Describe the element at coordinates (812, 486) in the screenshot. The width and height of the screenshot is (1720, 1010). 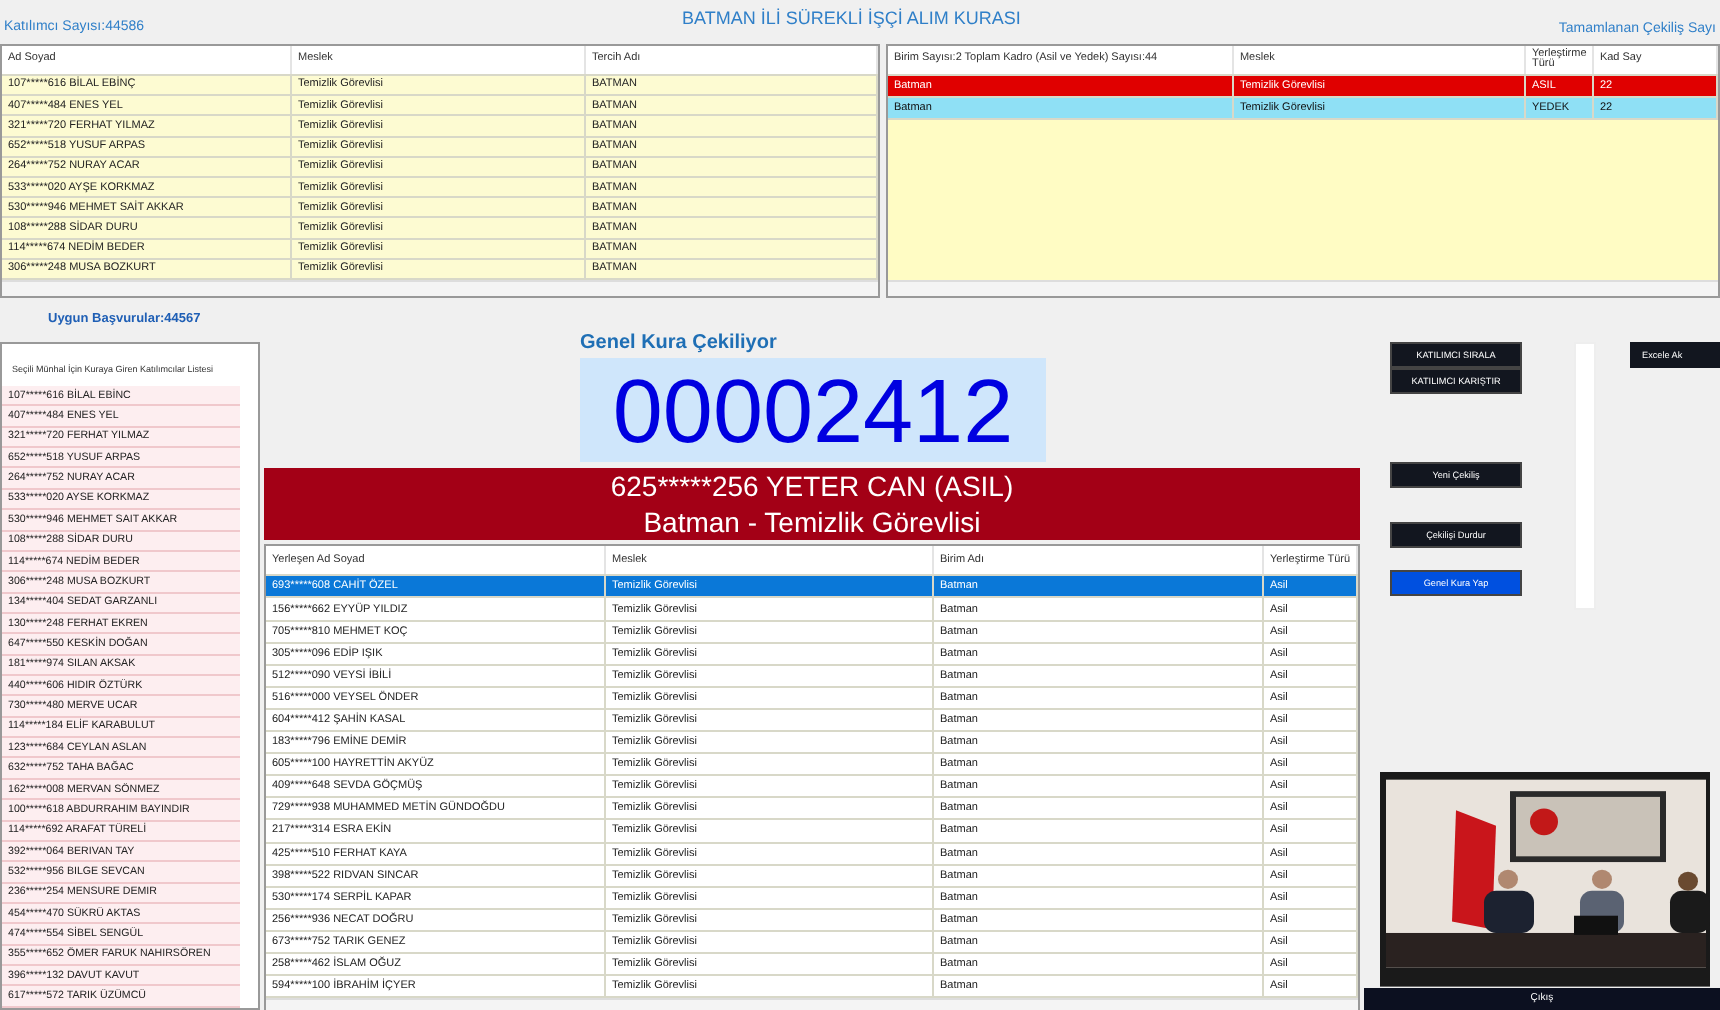
I see `winner-name: 625*****256 YETER CAN (ASIL)` at that location.